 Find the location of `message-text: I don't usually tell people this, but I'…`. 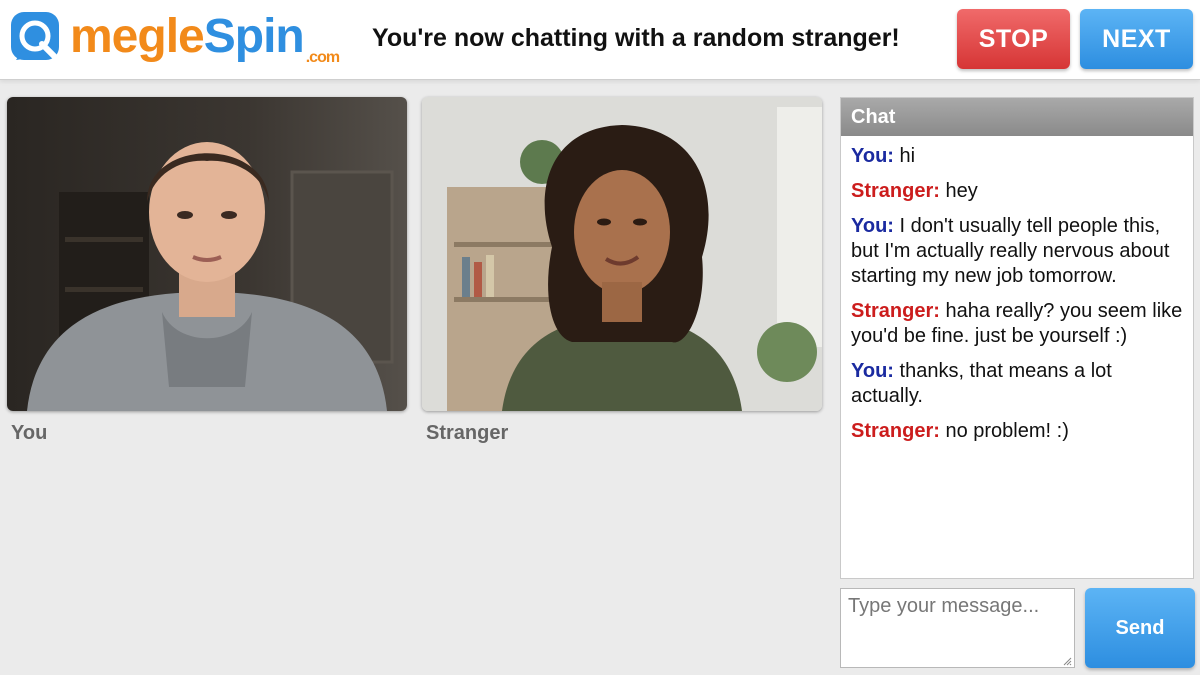

message-text: I don't usually tell people this, but I'… is located at coordinates (1010, 251).